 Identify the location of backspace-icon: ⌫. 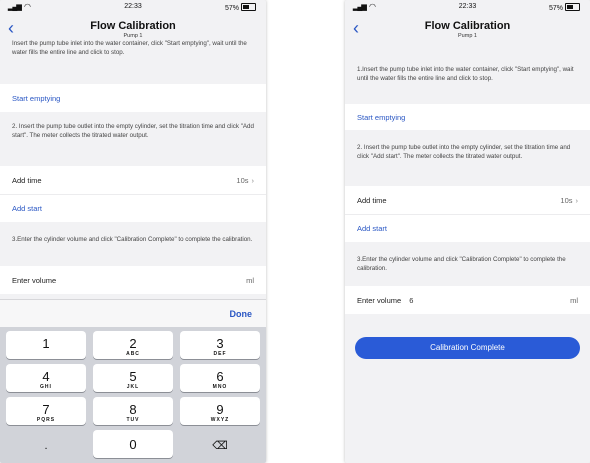
(220, 441).